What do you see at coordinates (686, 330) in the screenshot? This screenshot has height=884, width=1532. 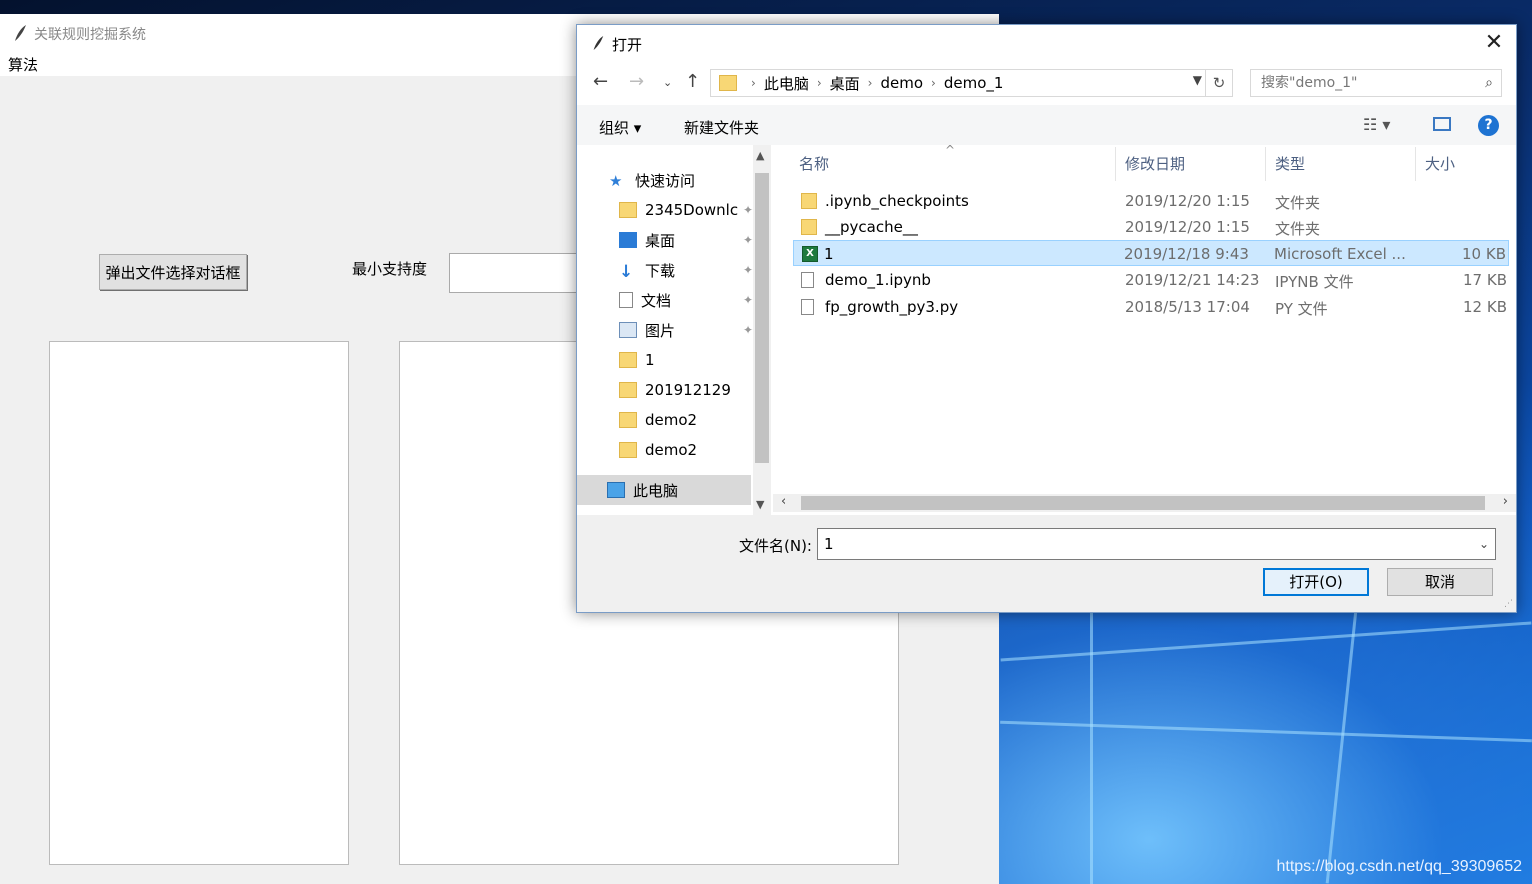 I see `sidebar-item-pictures: 图片 ✦` at bounding box center [686, 330].